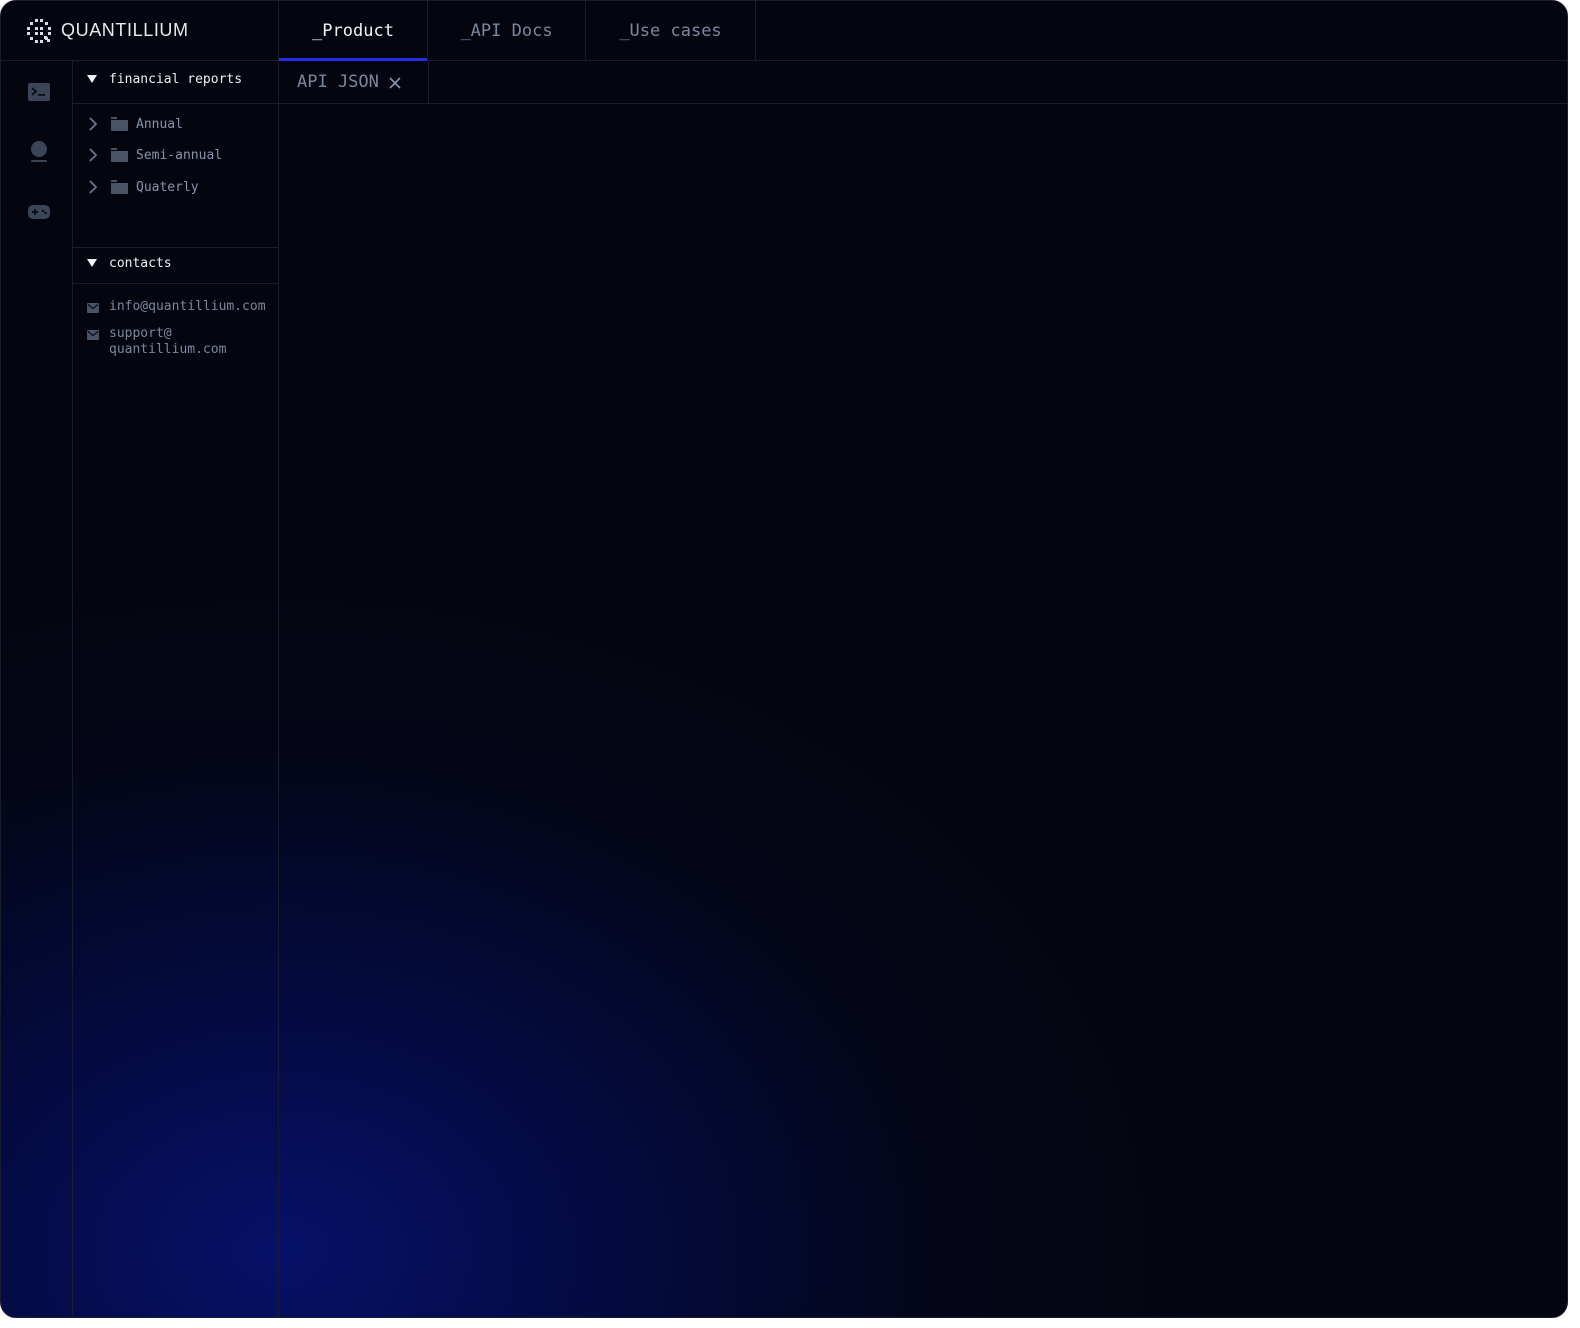 This screenshot has height=1328, width=1580. What do you see at coordinates (395, 83) in the screenshot?
I see `close-icon` at bounding box center [395, 83].